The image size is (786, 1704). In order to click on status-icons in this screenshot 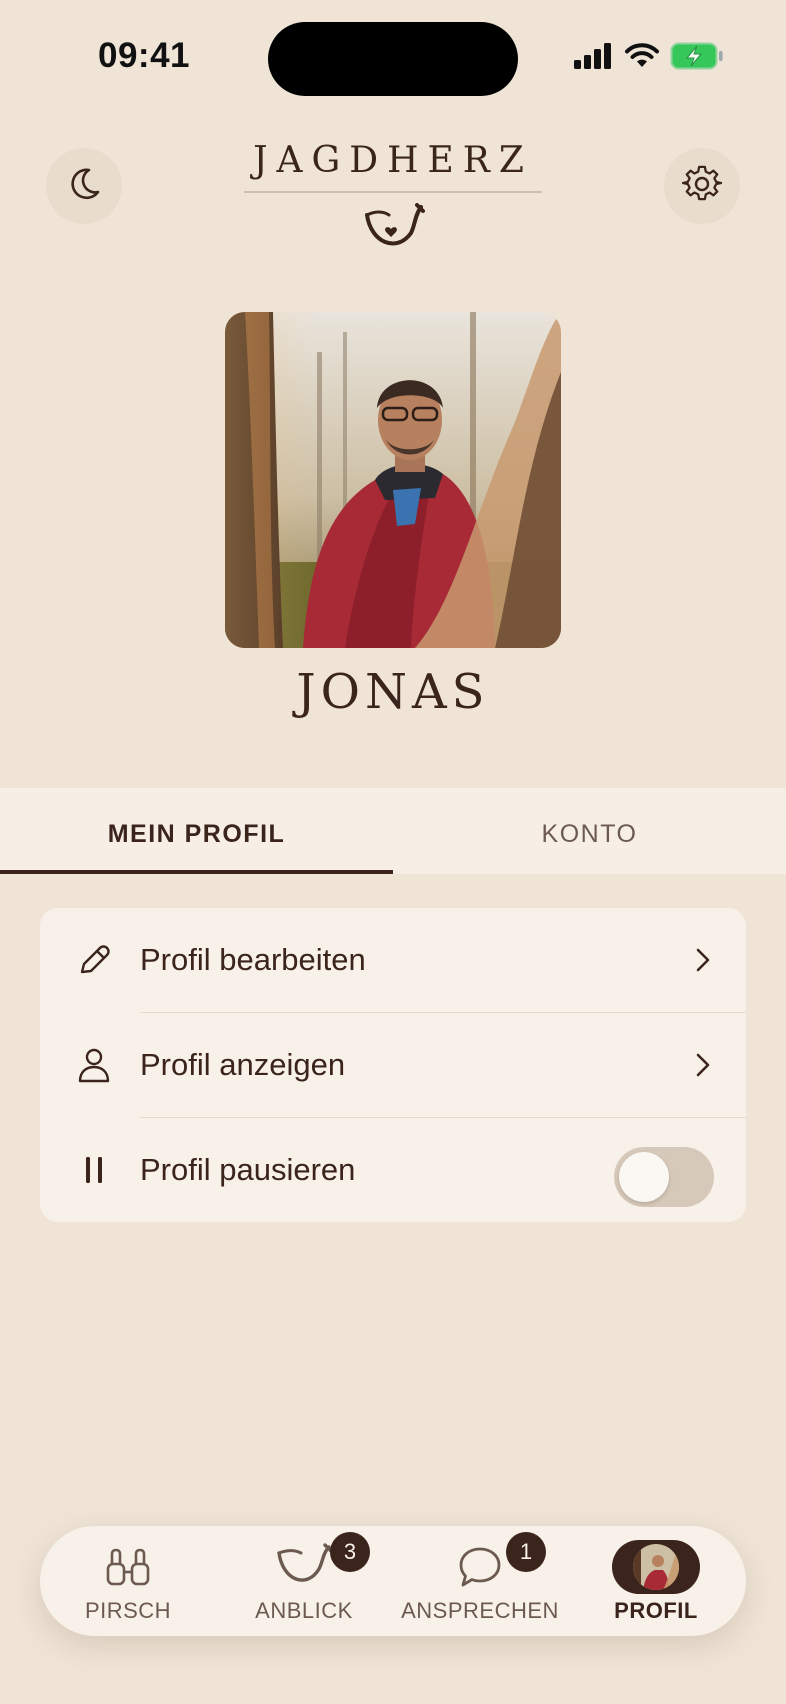, I will do `click(649, 58)`.